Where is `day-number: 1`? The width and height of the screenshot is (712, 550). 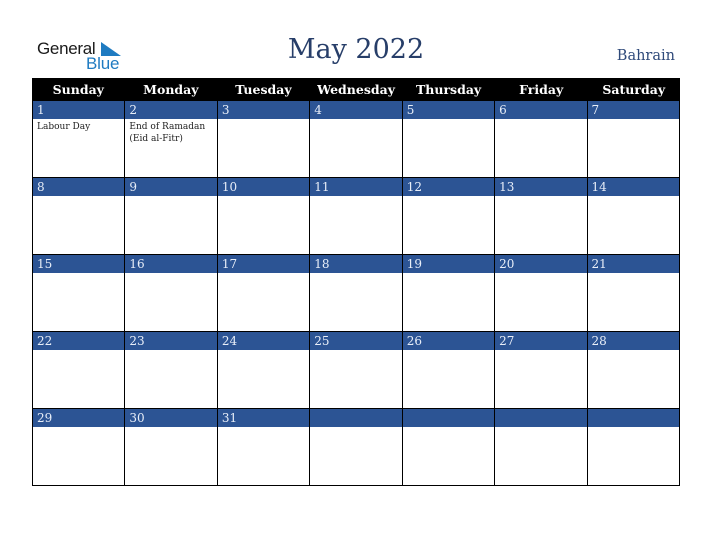
day-number: 1 is located at coordinates (79, 110).